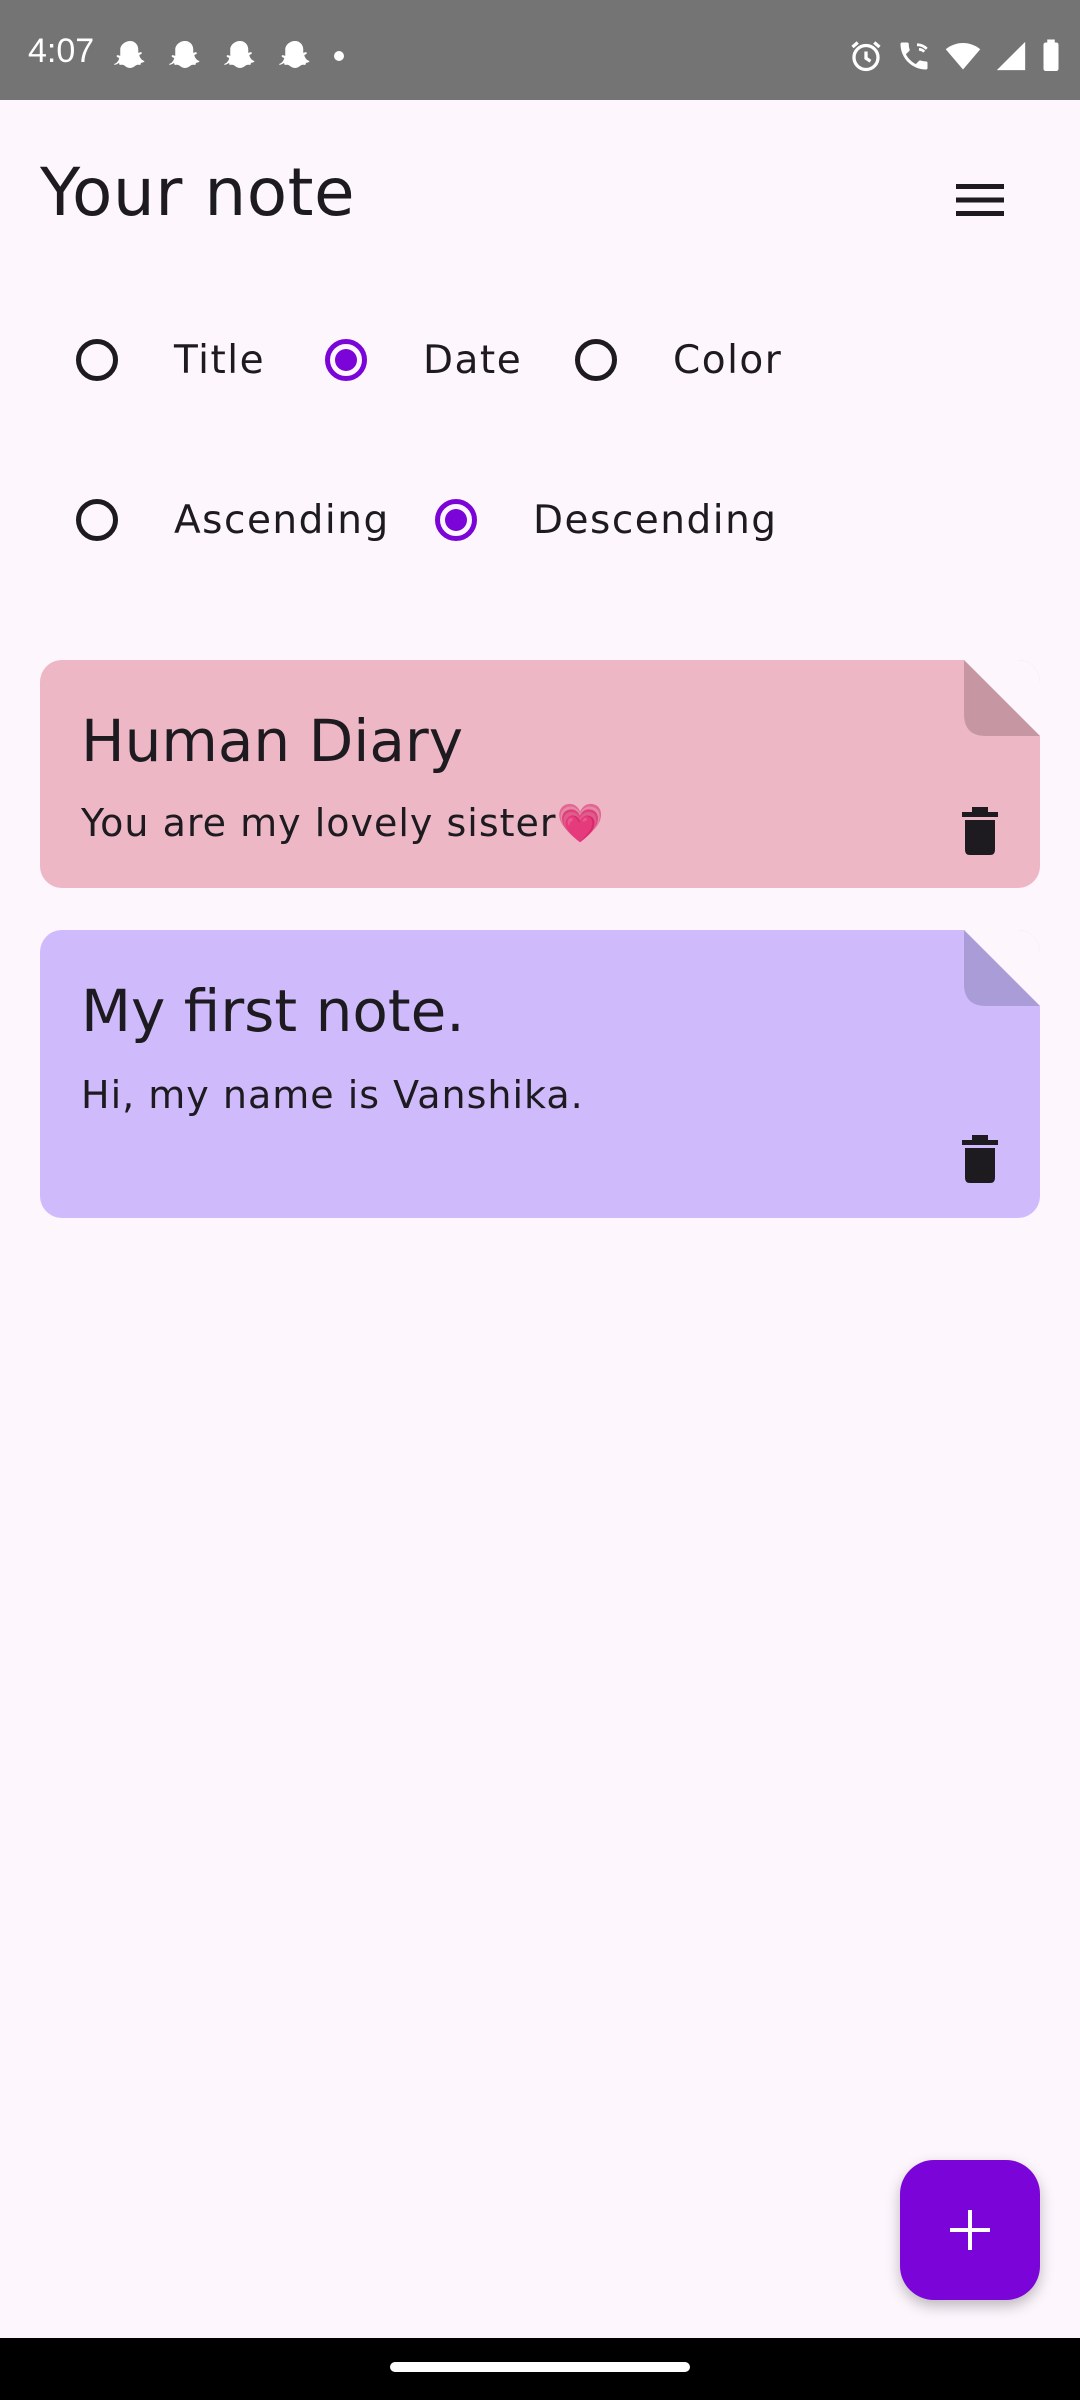 The width and height of the screenshot is (1080, 2400). What do you see at coordinates (866, 56) in the screenshot?
I see `alarm-icon` at bounding box center [866, 56].